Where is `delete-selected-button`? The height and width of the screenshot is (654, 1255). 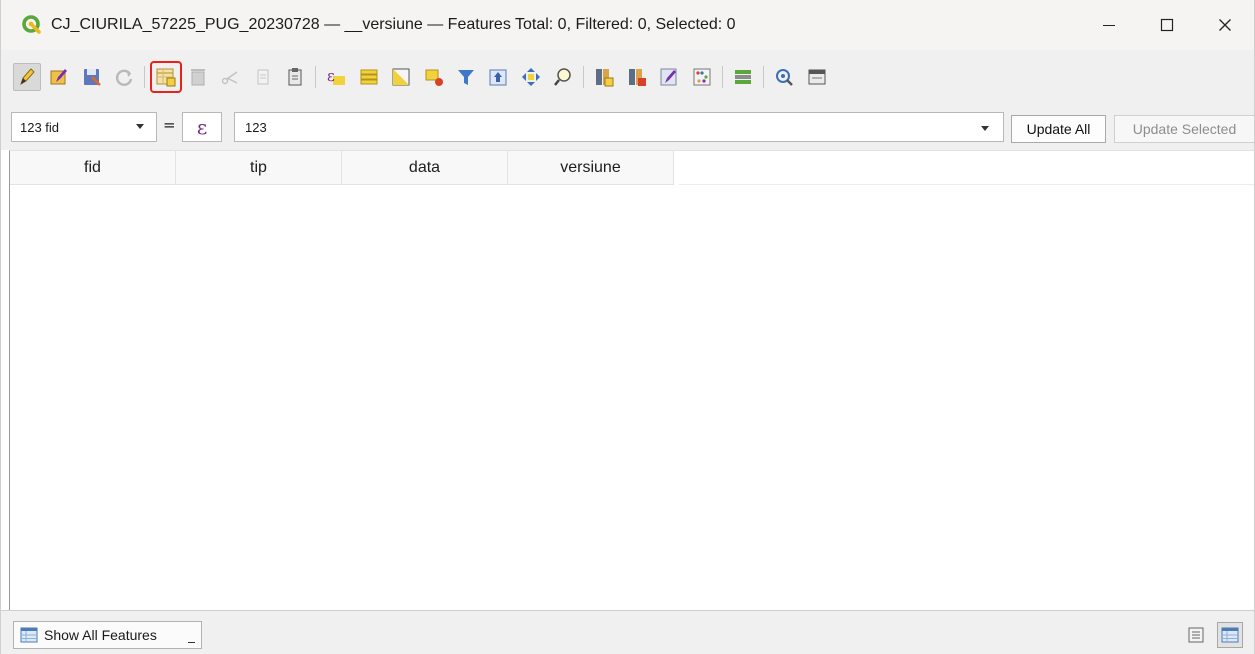 delete-selected-button is located at coordinates (198, 77).